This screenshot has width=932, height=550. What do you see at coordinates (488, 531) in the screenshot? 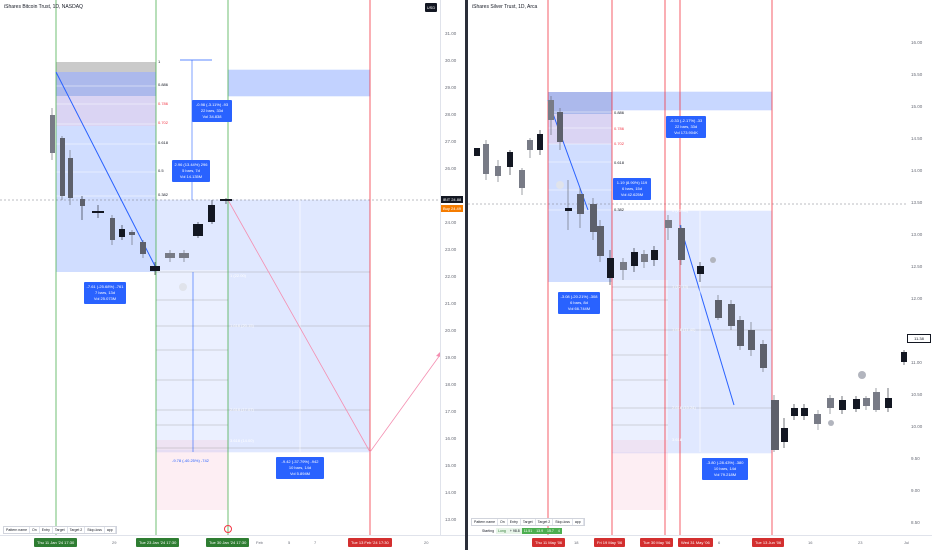
I see `strategy-cell: Starting` at bounding box center [488, 531].